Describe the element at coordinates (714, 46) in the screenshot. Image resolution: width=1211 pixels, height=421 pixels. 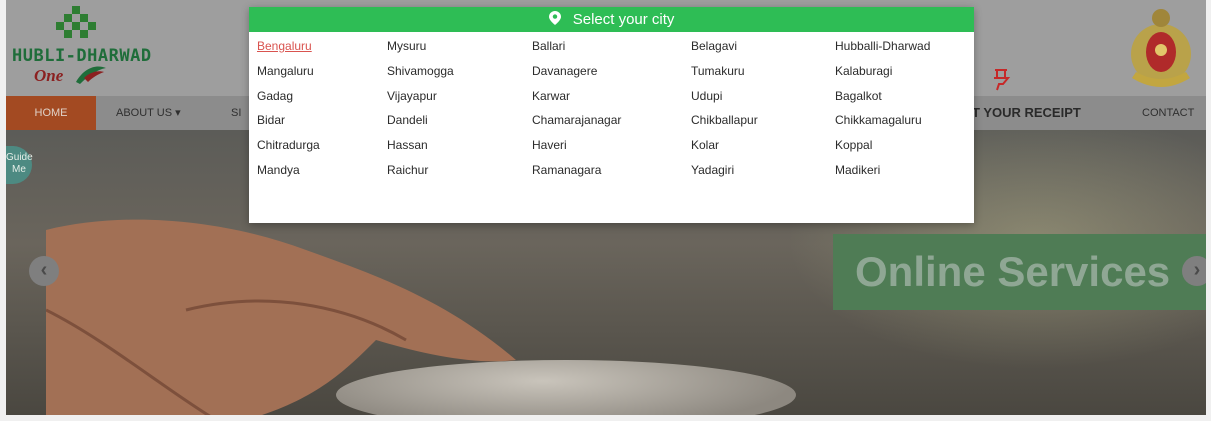
I see `city-option: Belagavi` at that location.